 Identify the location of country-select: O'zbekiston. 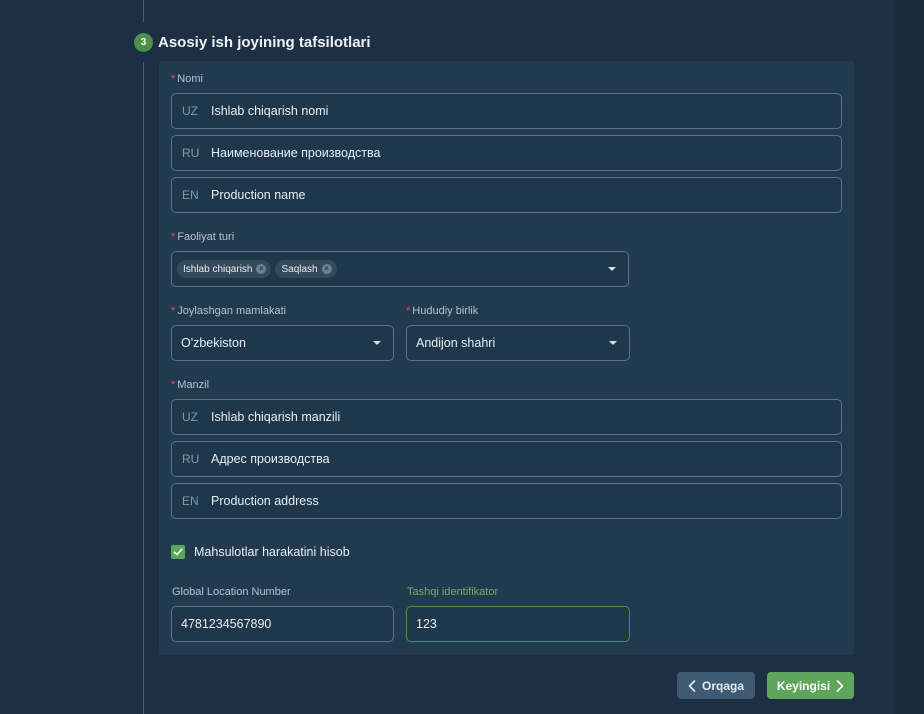
(282, 343).